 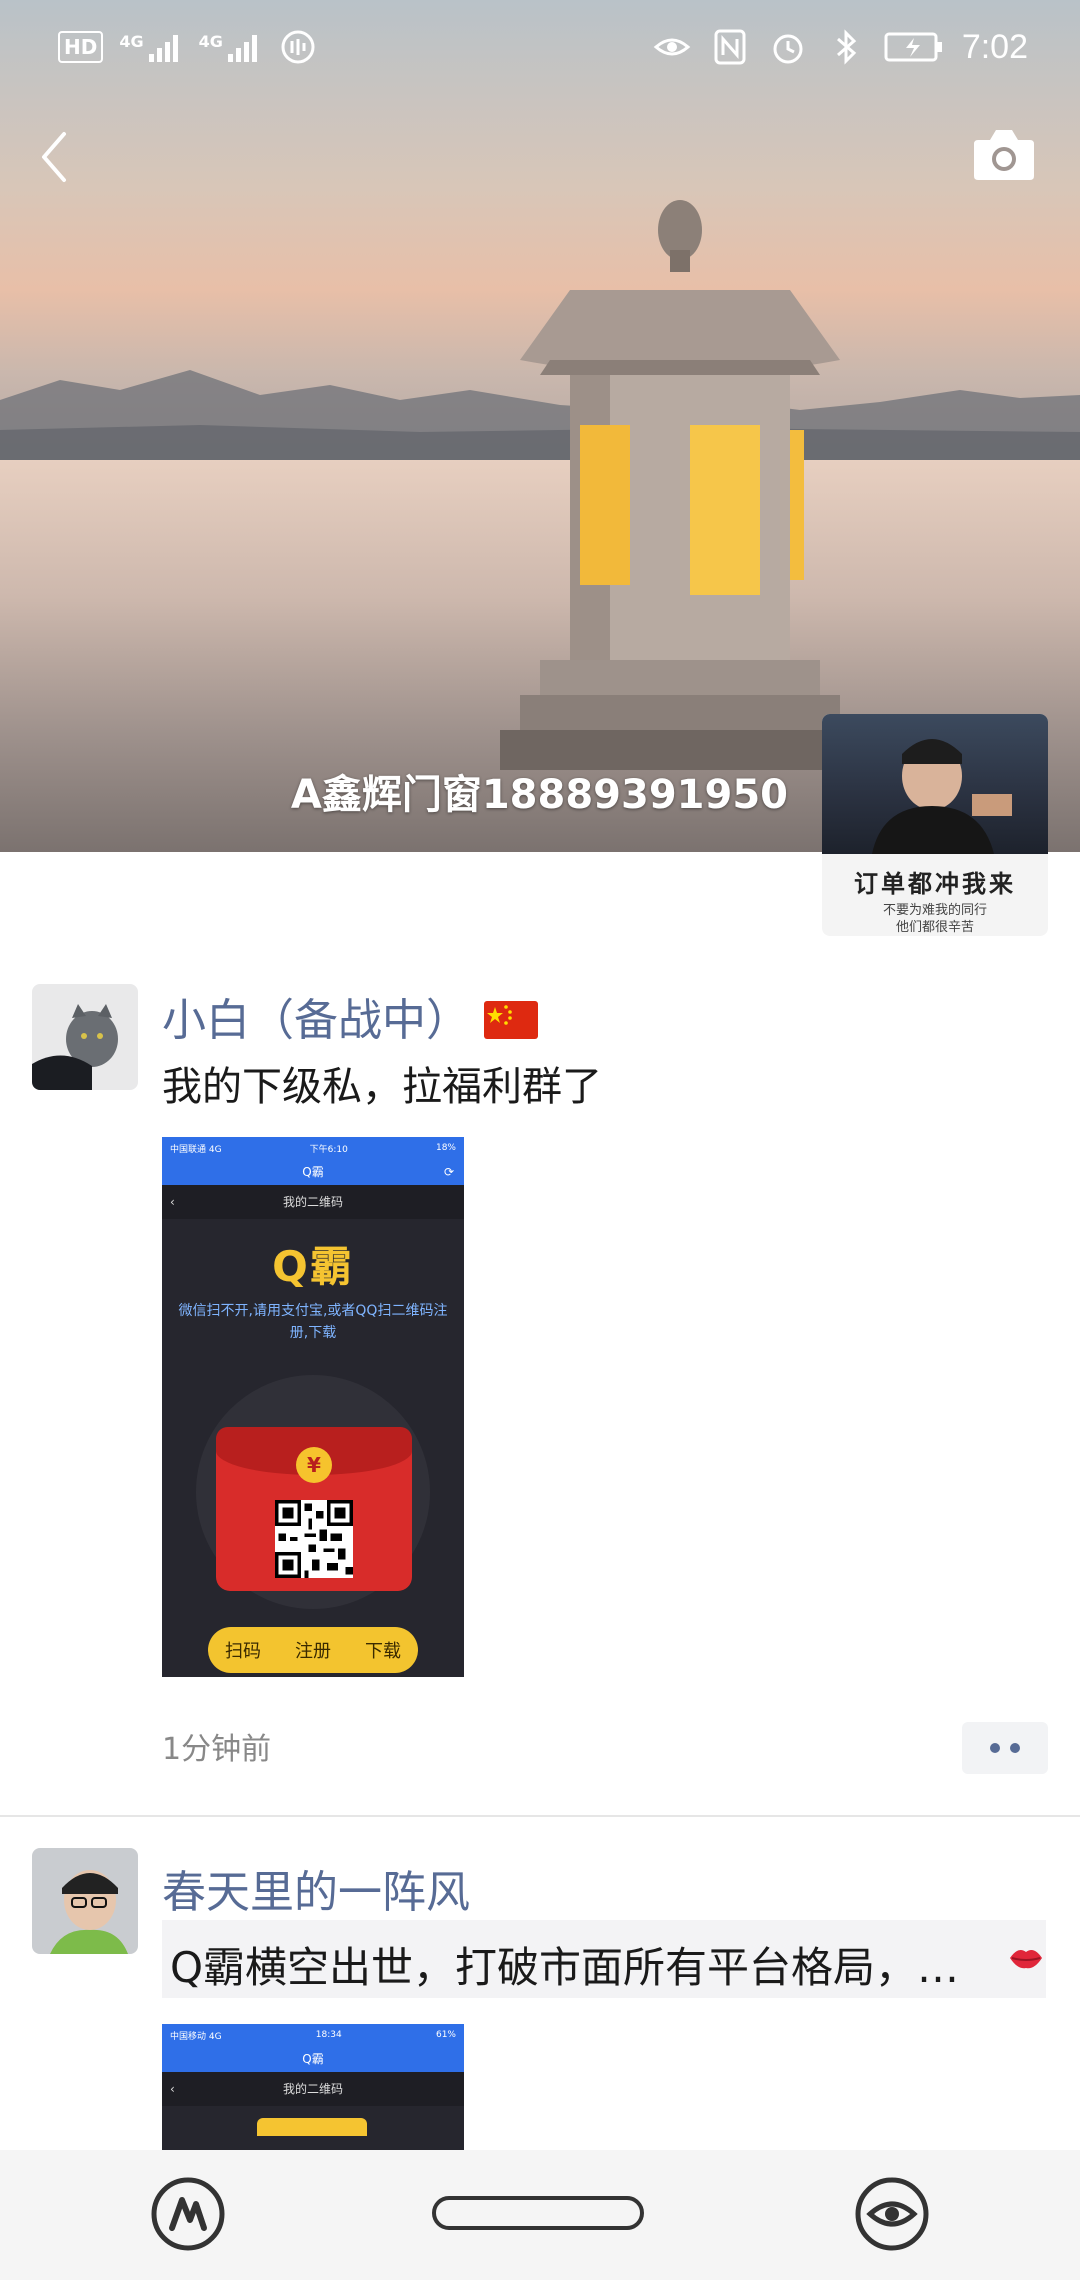 What do you see at coordinates (314, 1539) in the screenshot?
I see `qr-code` at bounding box center [314, 1539].